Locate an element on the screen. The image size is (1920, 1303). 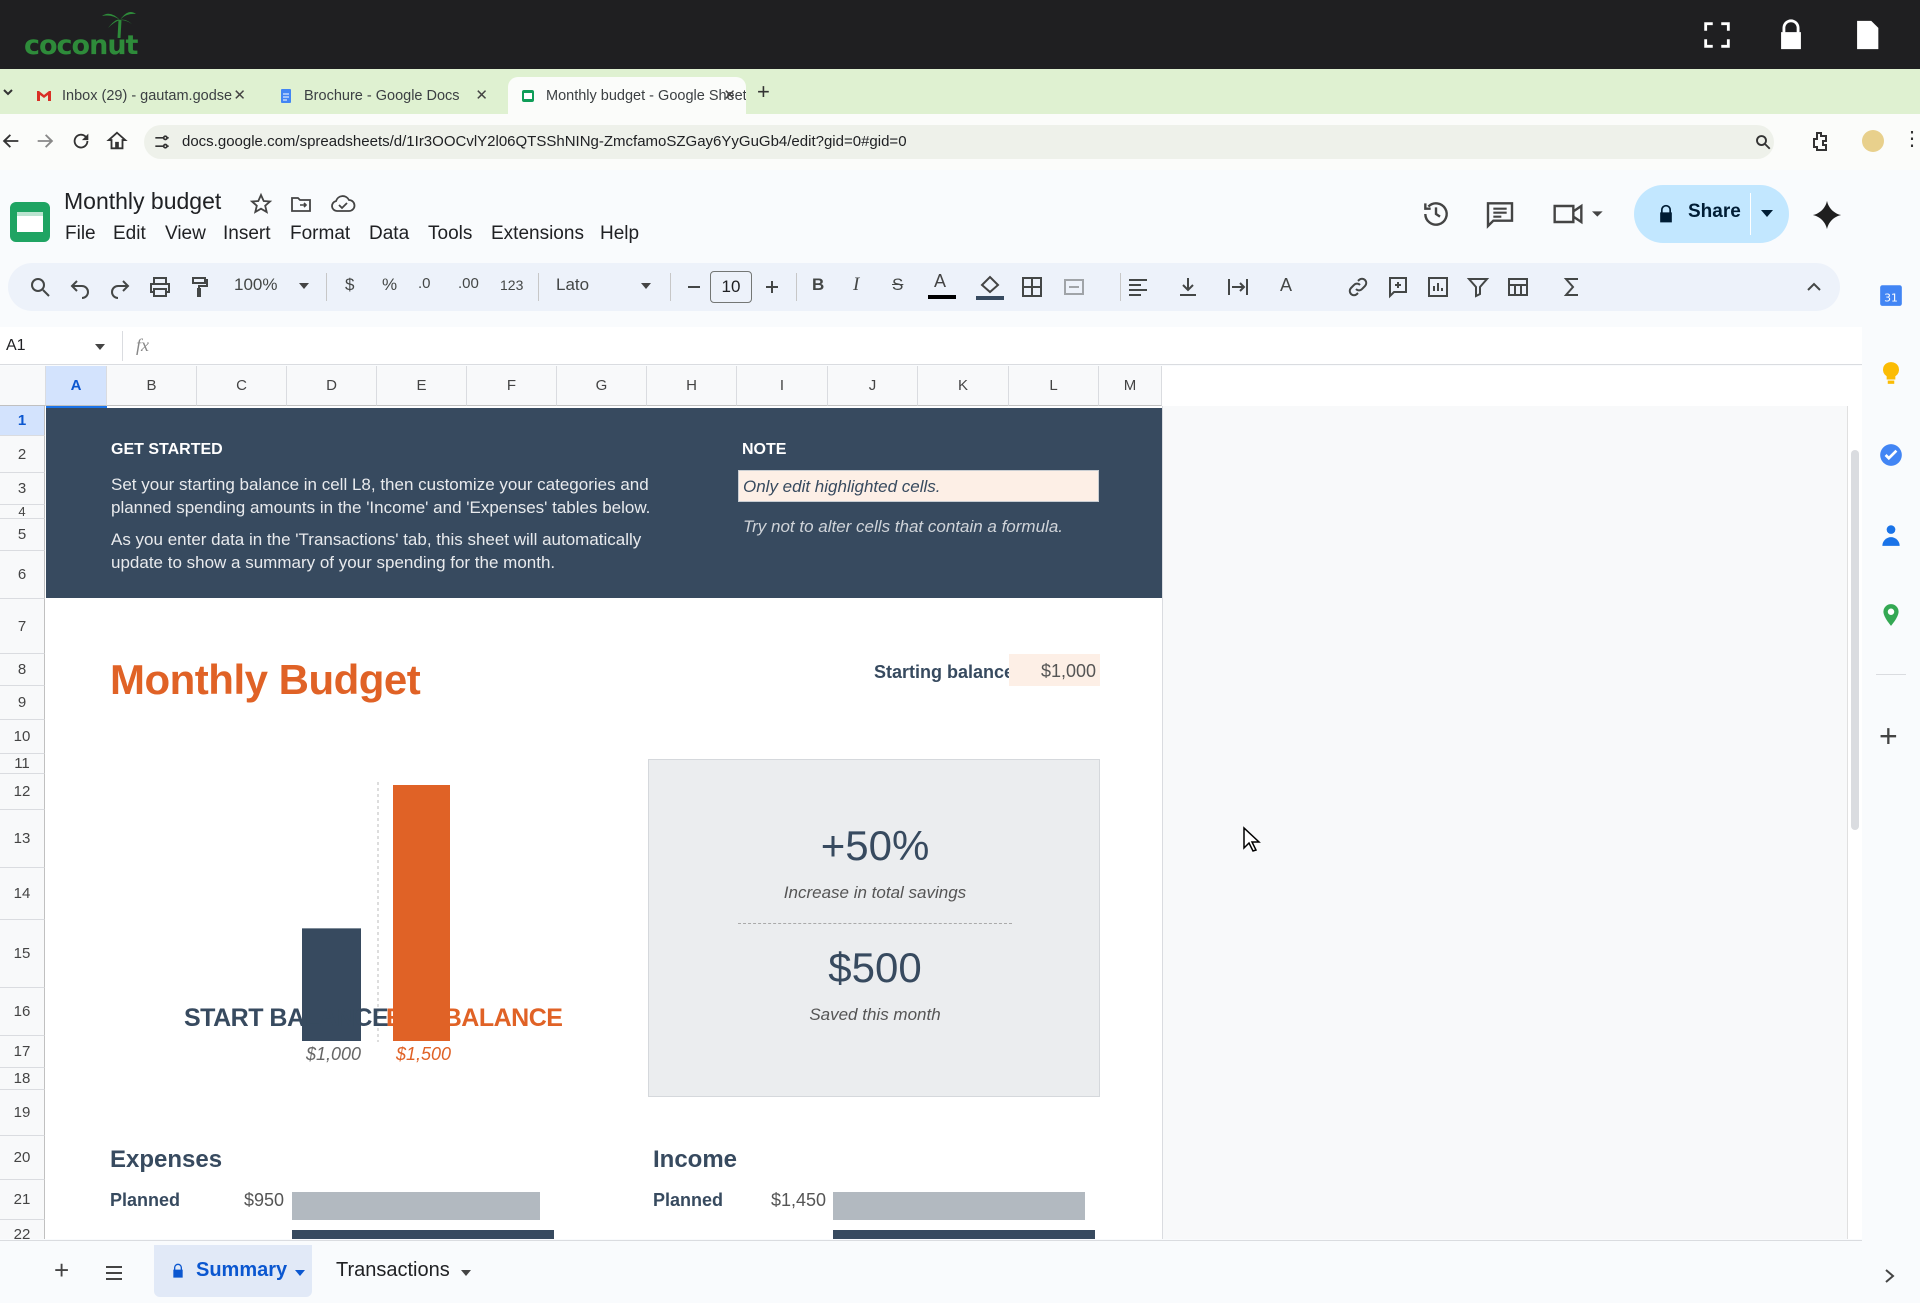
decrease-decimal-button: .0 is located at coordinates (424, 283).